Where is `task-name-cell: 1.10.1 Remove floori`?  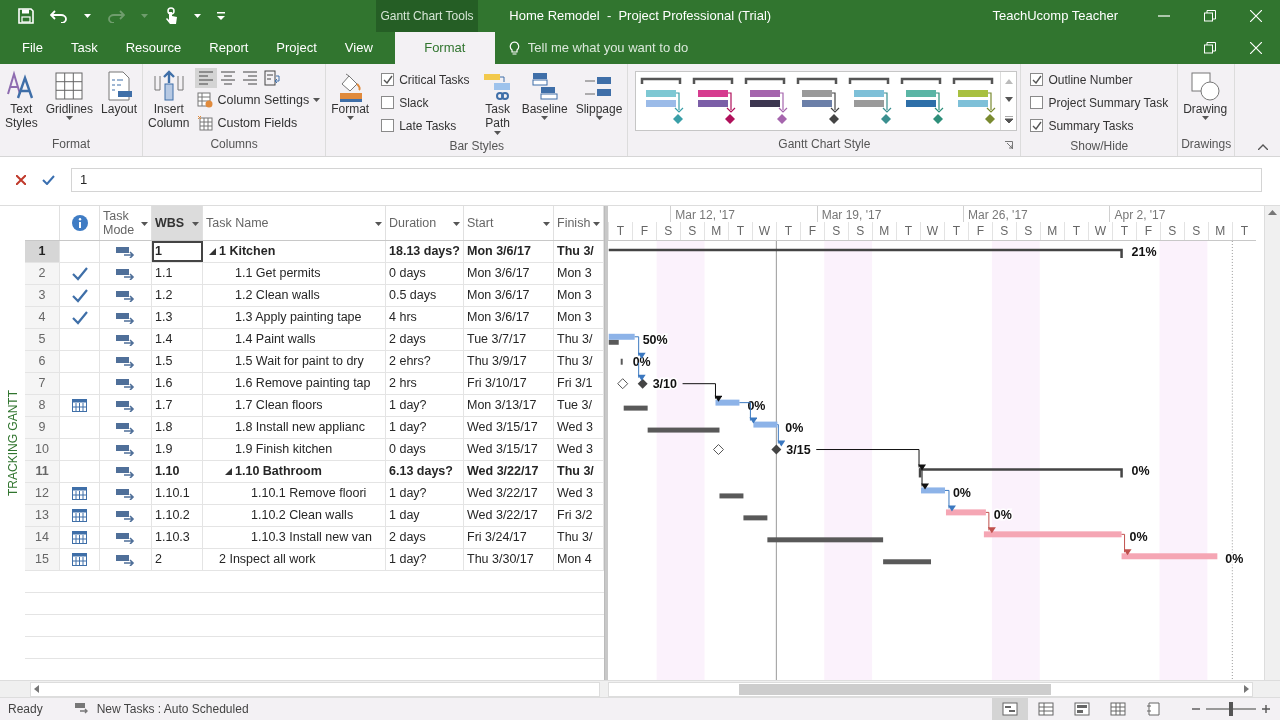 task-name-cell: 1.10.1 Remove floori is located at coordinates (294, 493).